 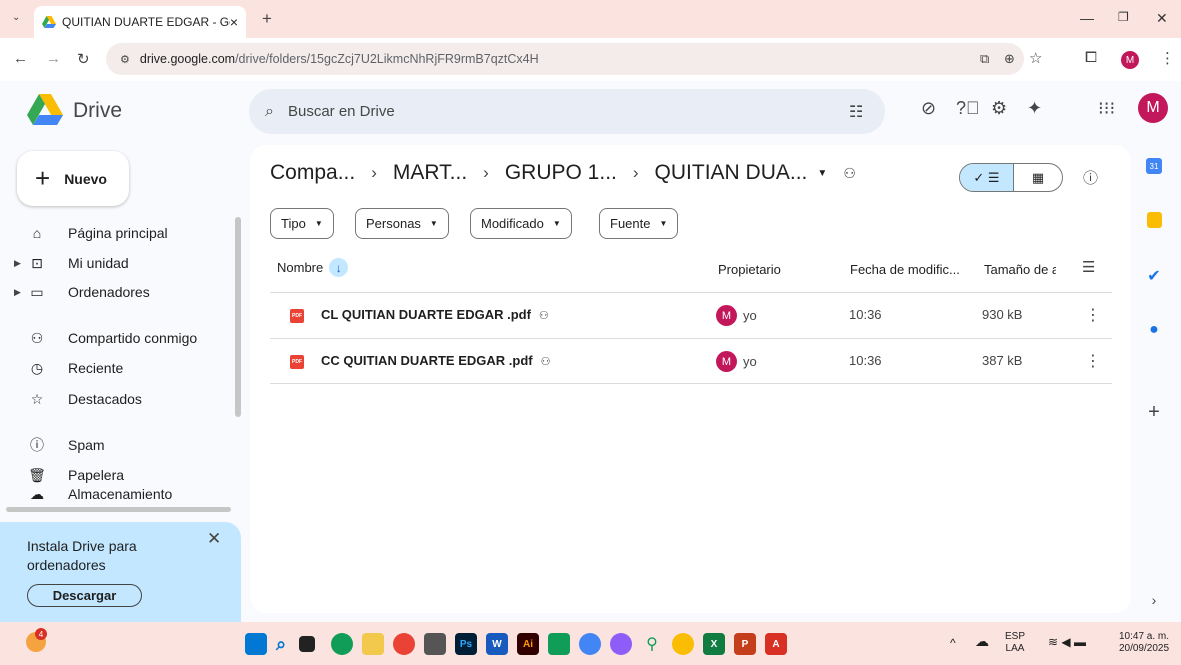 I want to click on download-button: Descargar, so click(x=84, y=595).